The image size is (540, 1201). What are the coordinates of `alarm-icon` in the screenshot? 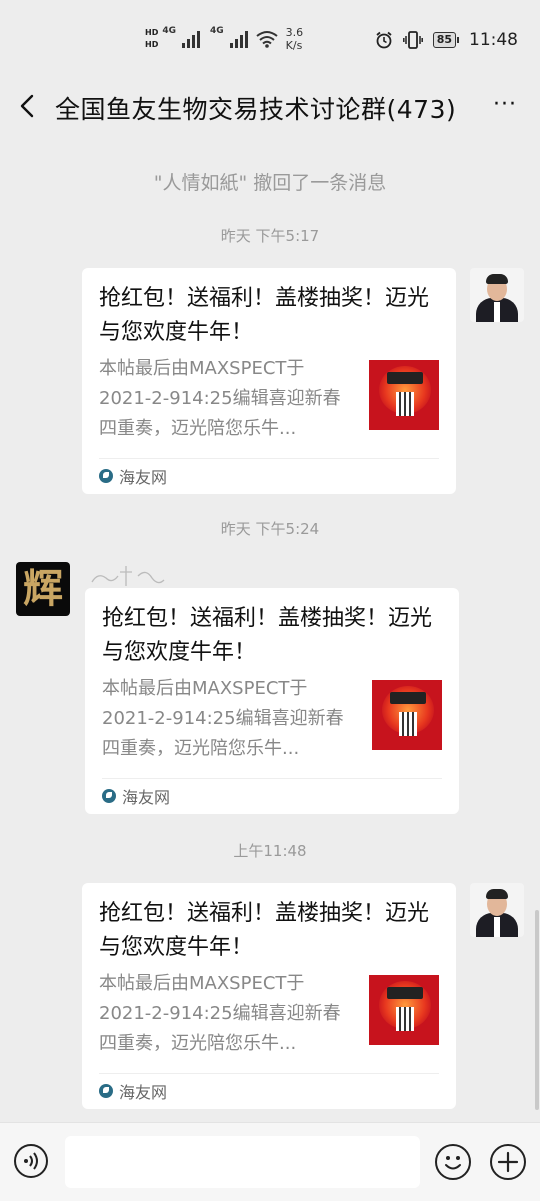 It's located at (384, 40).